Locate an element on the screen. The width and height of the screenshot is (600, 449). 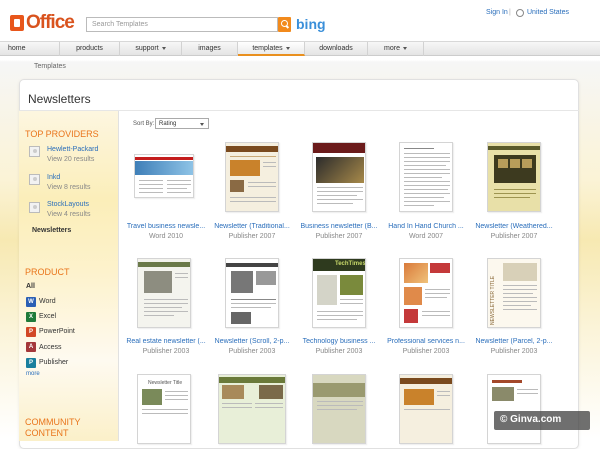
powerpoint-icon: P is located at coordinates (31, 332).